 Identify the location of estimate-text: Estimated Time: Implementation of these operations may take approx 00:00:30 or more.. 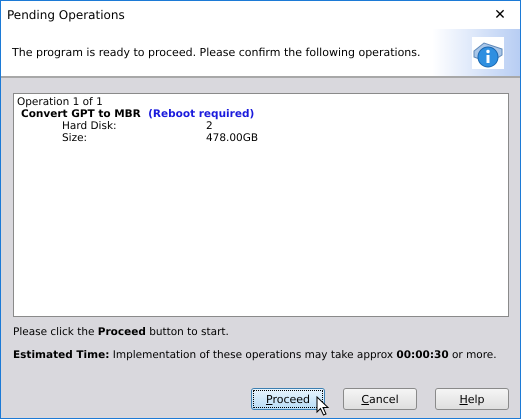
(255, 355).